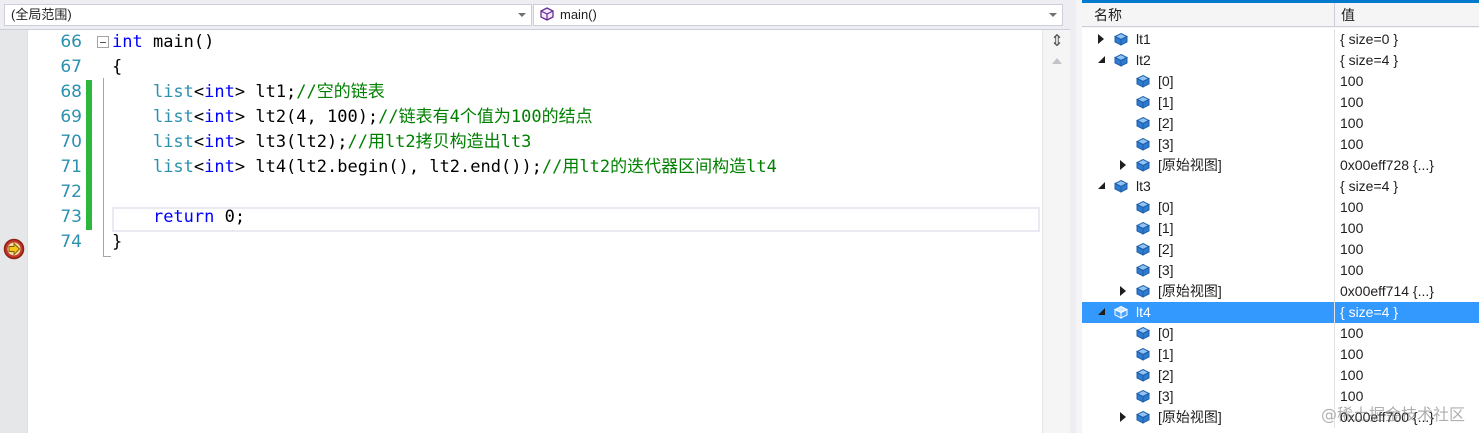 The height and width of the screenshot is (433, 1479). Describe the element at coordinates (248, 92) in the screenshot. I see `code-text: list<int> lt1;//空的链表` at that location.